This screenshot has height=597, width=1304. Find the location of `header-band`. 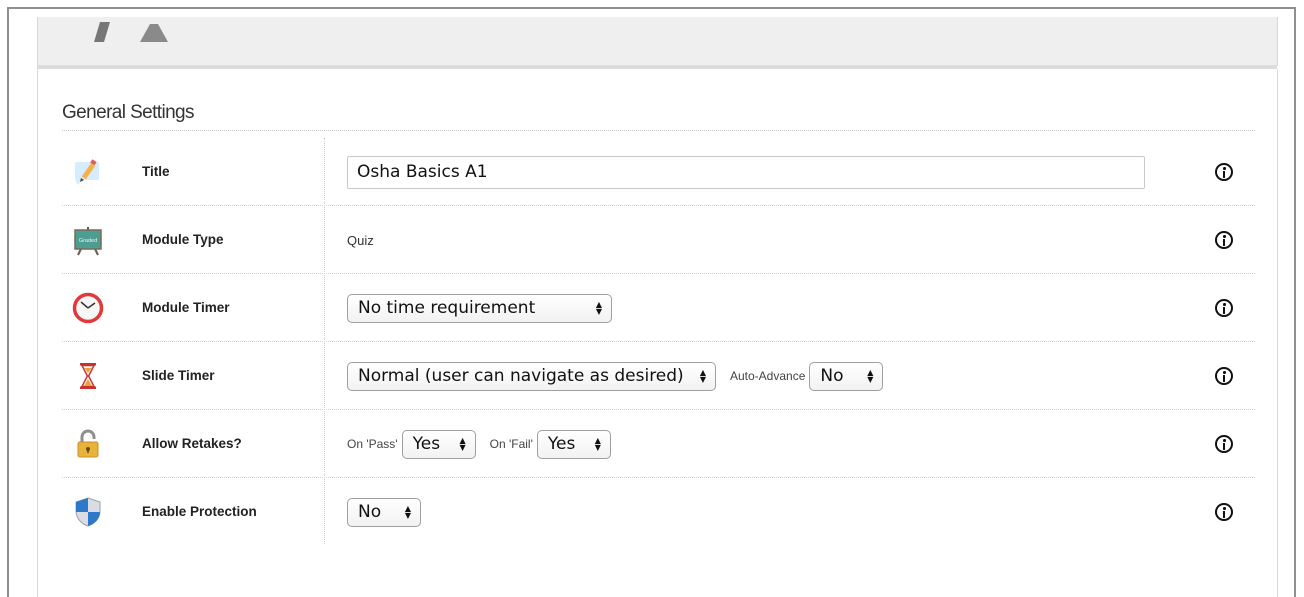

header-band is located at coordinates (657, 41).